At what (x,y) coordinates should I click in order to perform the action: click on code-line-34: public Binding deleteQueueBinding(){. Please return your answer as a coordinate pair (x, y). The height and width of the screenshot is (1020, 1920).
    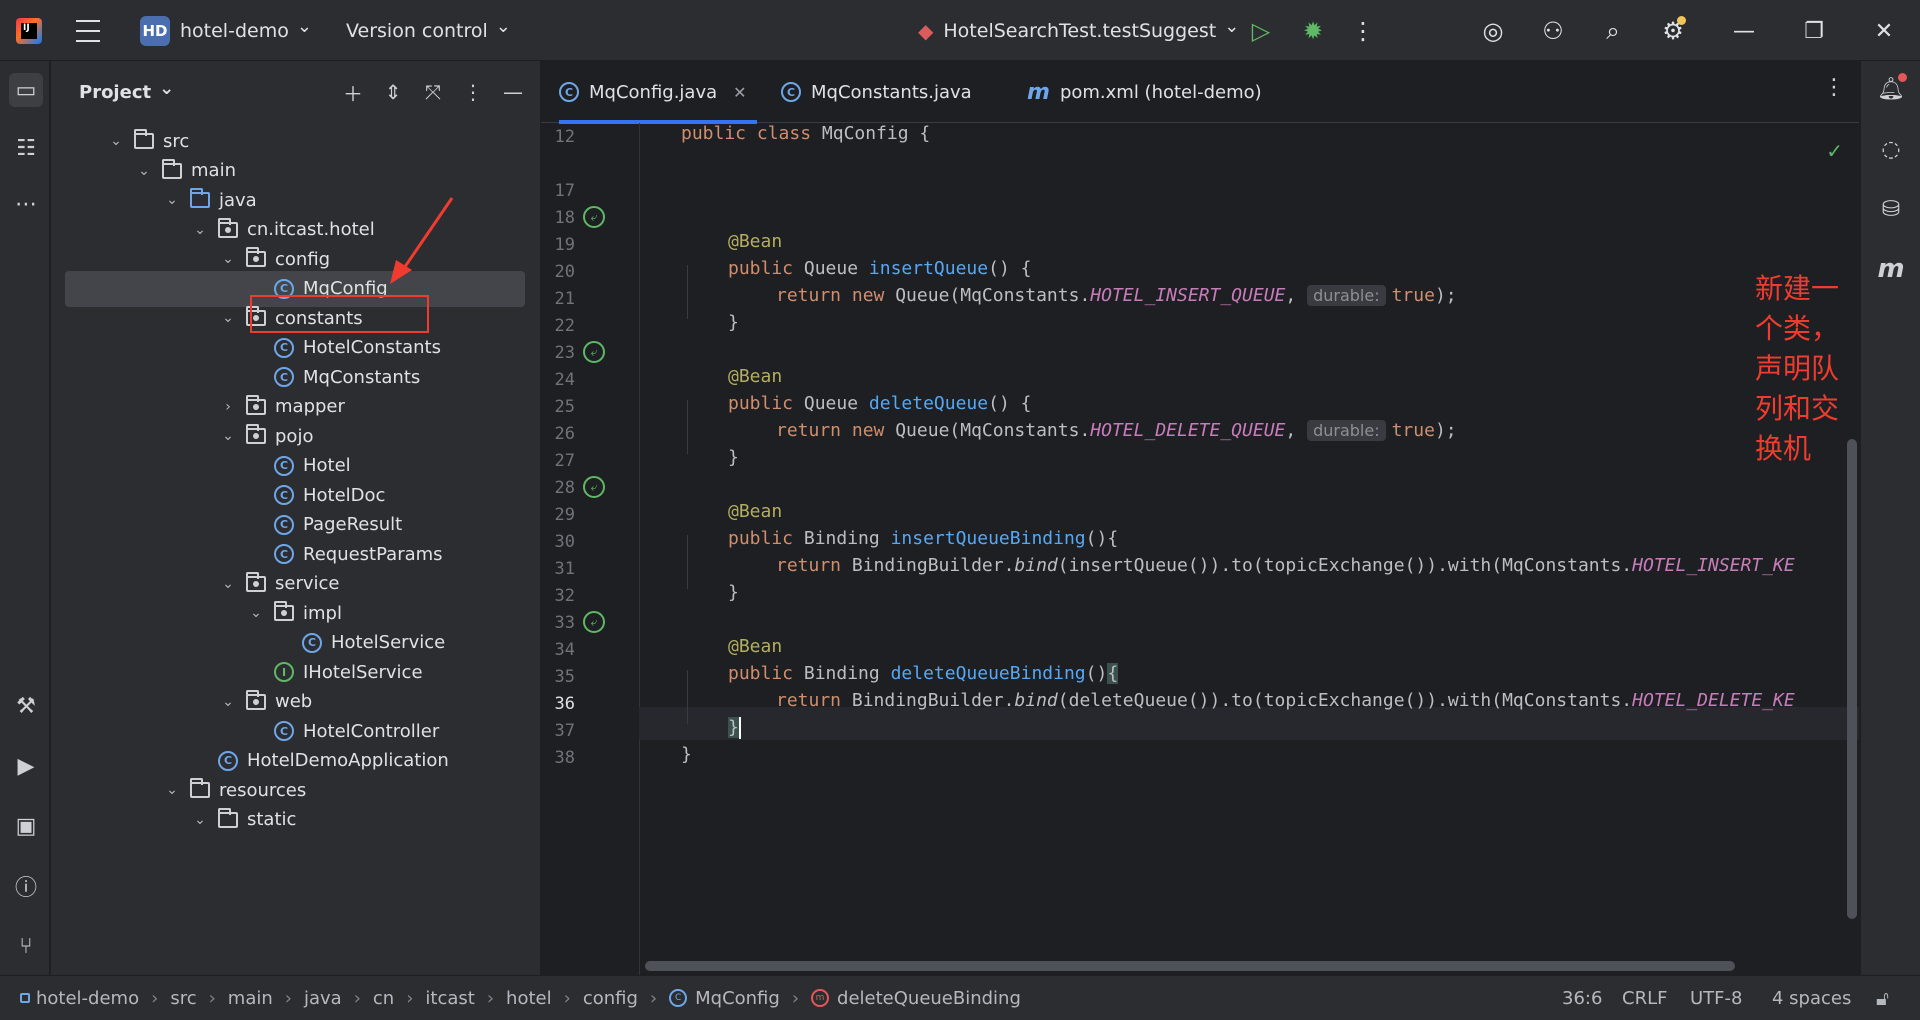
    Looking at the image, I should click on (923, 673).